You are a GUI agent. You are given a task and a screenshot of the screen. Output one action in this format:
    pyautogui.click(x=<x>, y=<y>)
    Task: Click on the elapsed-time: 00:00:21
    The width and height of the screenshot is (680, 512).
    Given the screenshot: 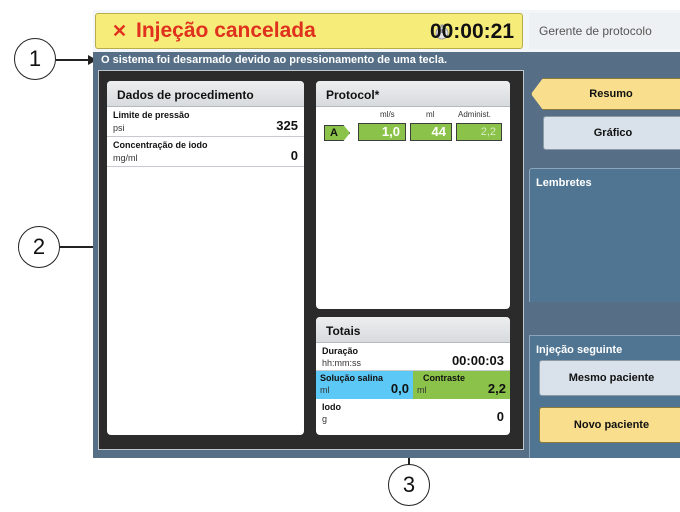 What is the action you would take?
    pyautogui.click(x=471, y=31)
    